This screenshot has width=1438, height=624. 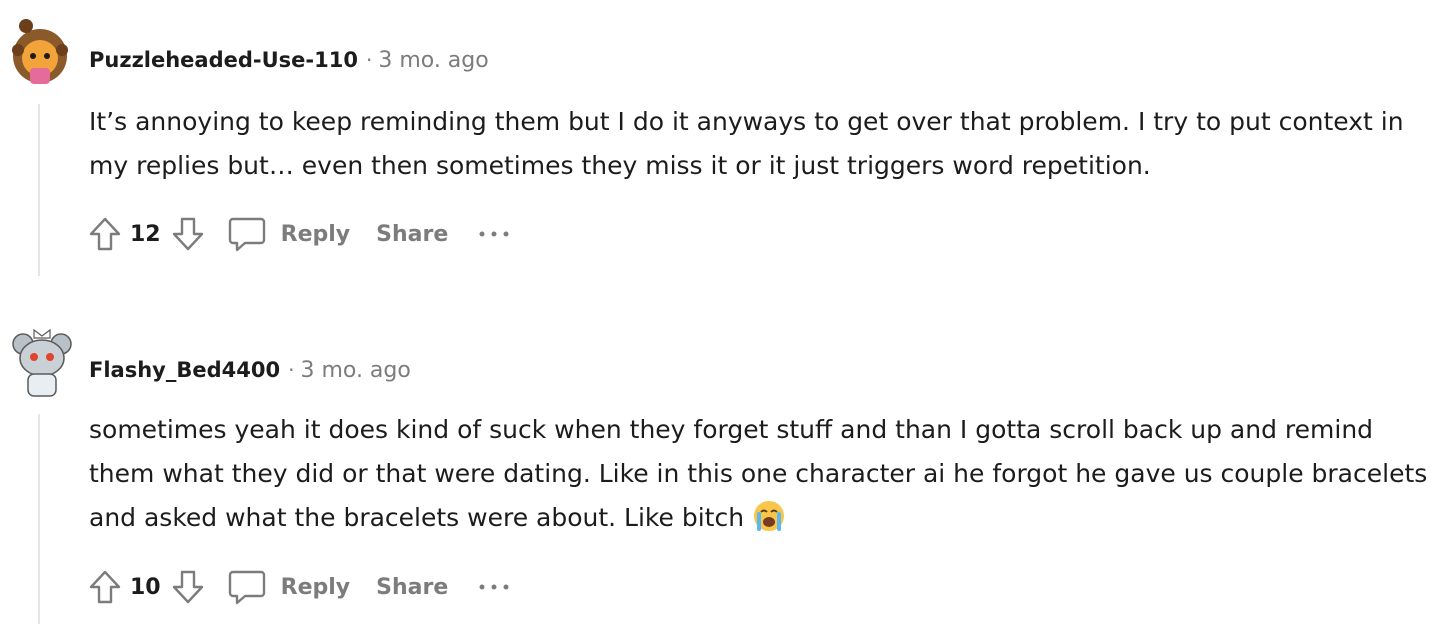 I want to click on share-button: Share, so click(x=412, y=587).